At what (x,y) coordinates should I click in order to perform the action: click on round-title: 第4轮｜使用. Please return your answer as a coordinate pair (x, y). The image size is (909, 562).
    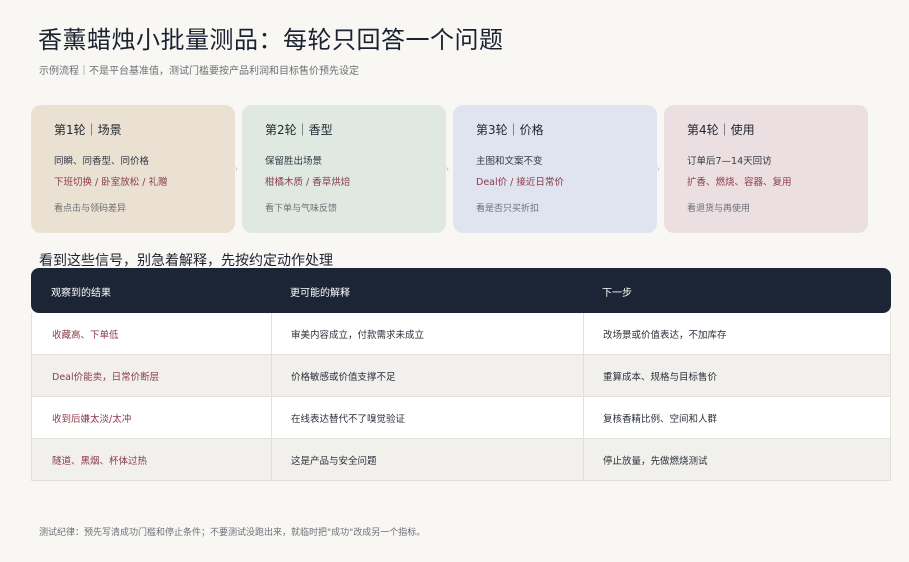
    Looking at the image, I should click on (721, 130).